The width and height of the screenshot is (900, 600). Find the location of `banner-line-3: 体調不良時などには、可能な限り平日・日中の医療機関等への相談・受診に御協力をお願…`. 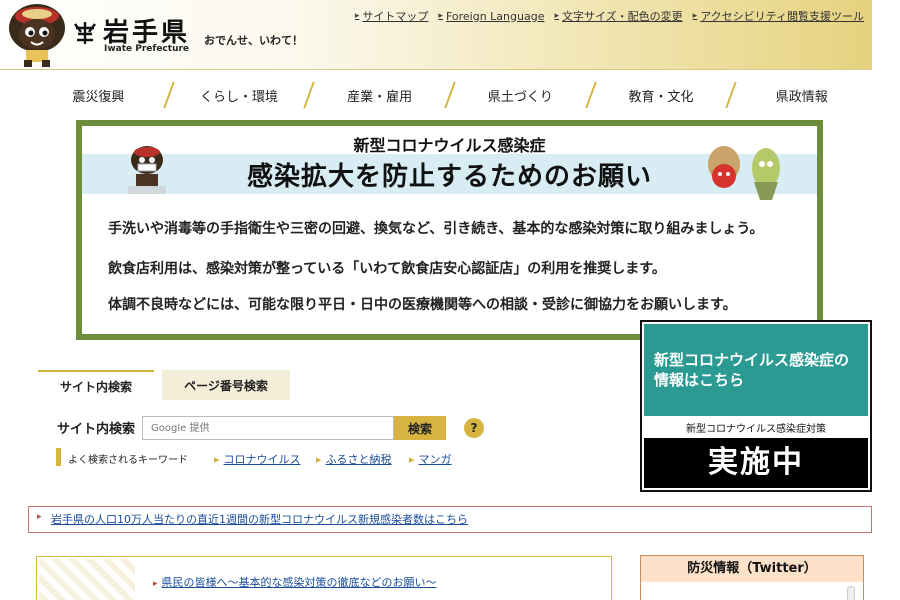

banner-line-3: 体調不良時などには、可能な限り平日・日中の医療機関等への相談・受診に御協力をお願… is located at coordinates (422, 305).